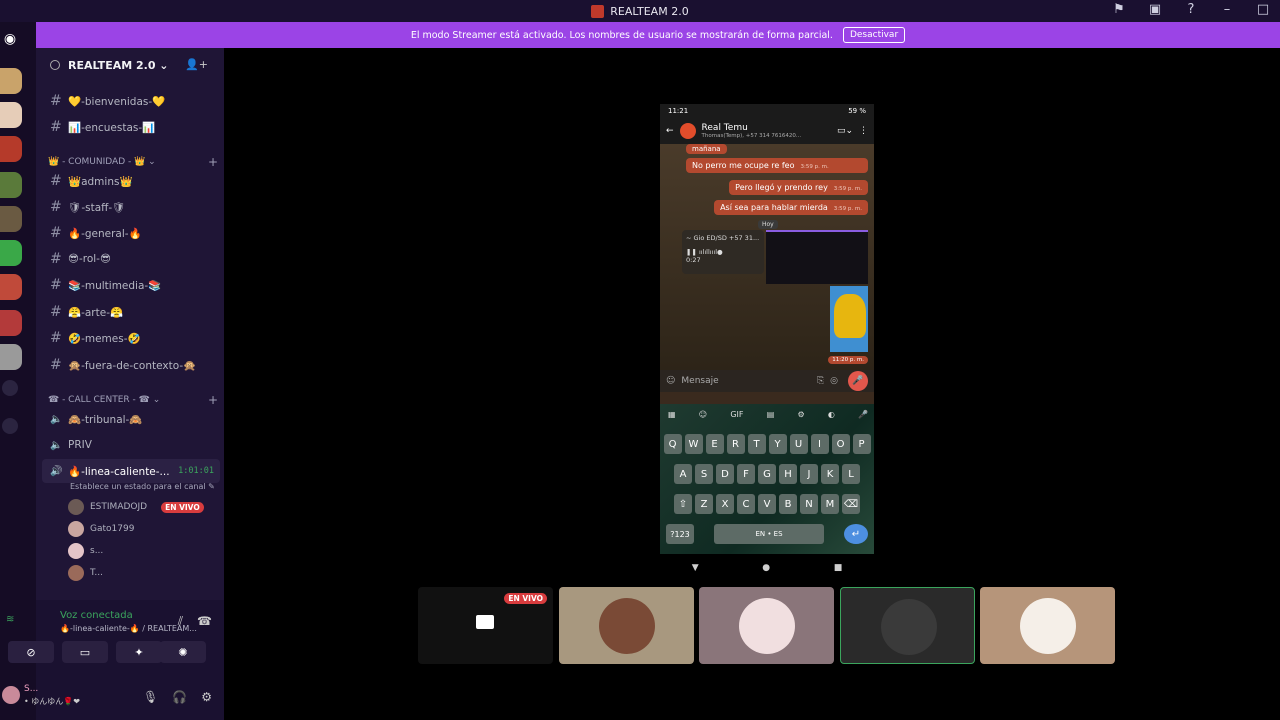 Image resolution: width=1280 pixels, height=720 pixels. What do you see at coordinates (1191, 9) in the screenshot?
I see `help-icon: ?` at bounding box center [1191, 9].